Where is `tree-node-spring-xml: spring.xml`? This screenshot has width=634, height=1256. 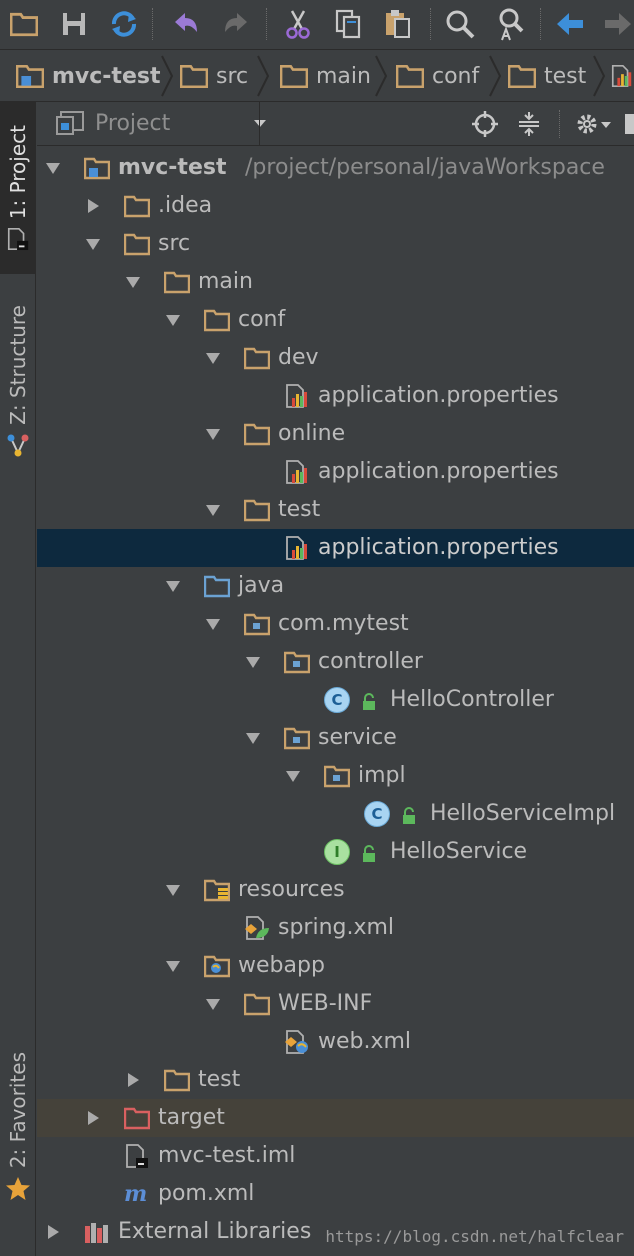 tree-node-spring-xml: spring.xml is located at coordinates (335, 928).